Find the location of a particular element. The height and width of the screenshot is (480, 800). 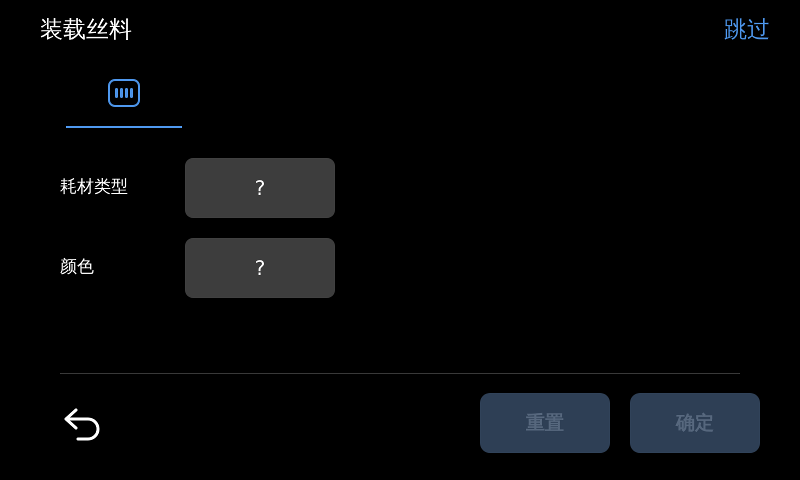

field-label: 颜色 is located at coordinates (77, 268).